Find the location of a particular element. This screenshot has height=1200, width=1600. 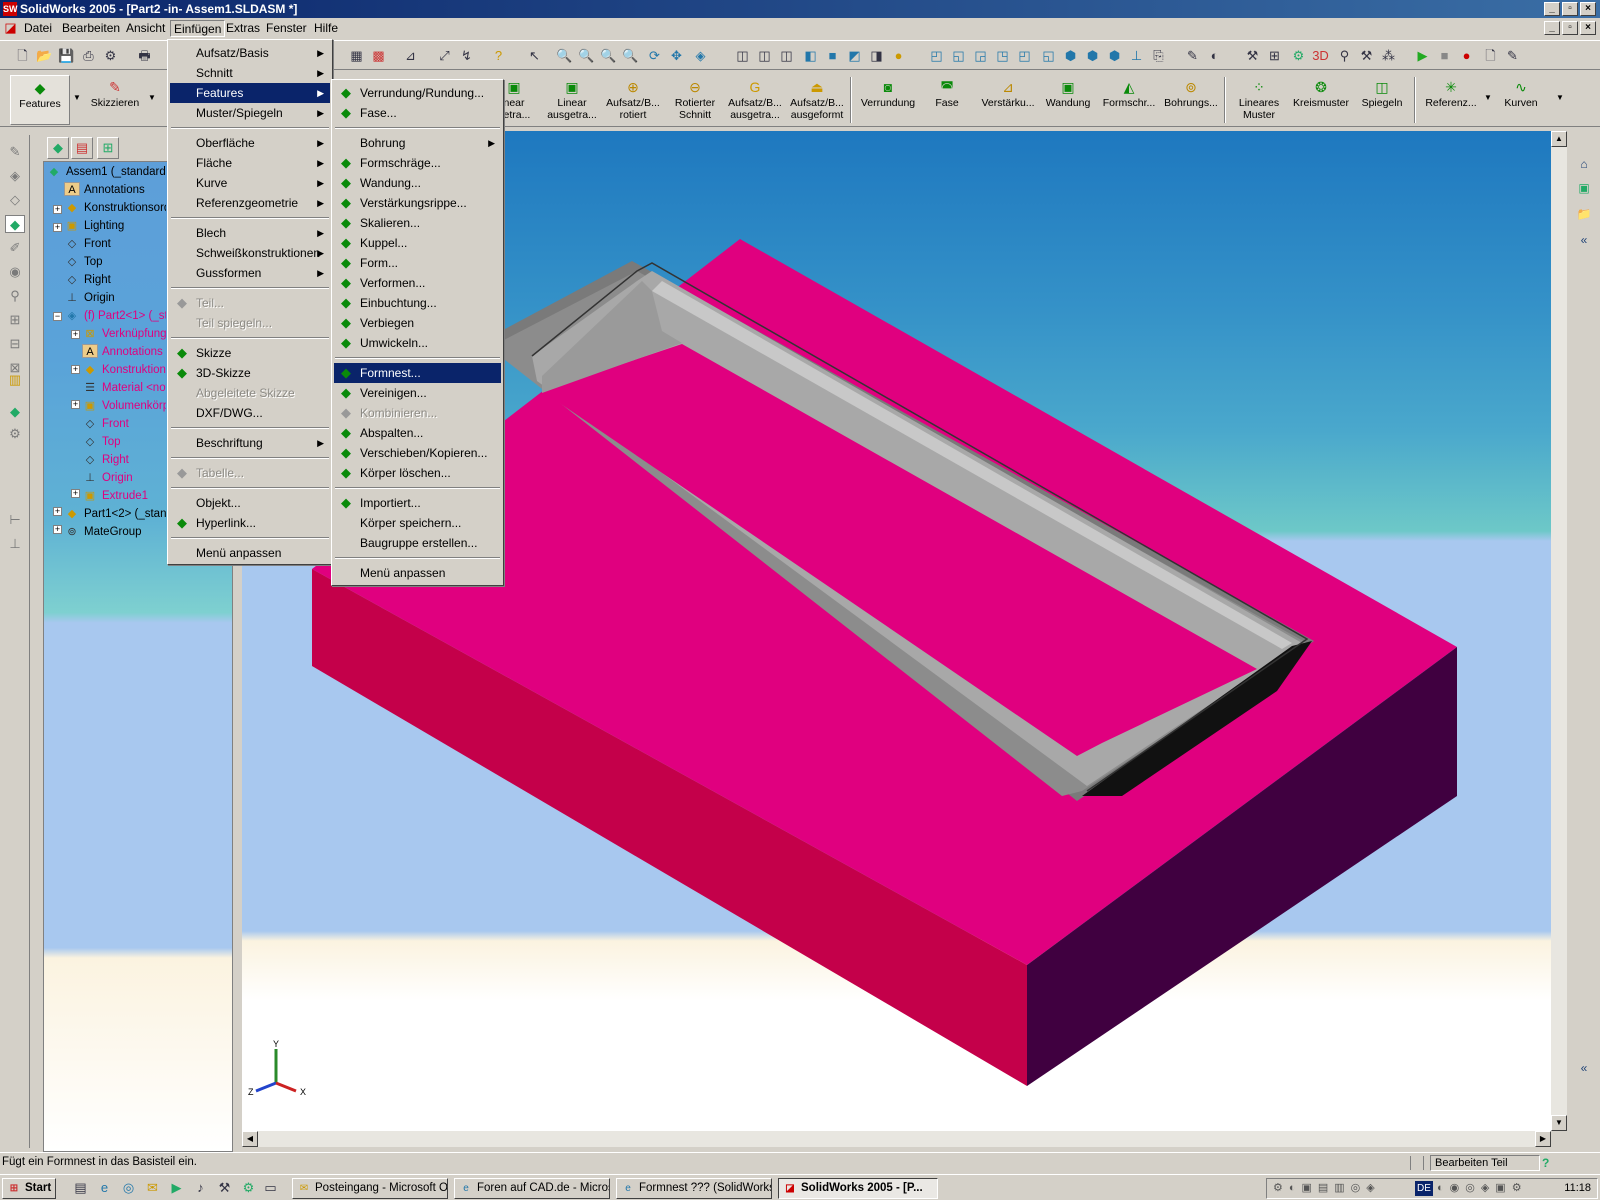

hide-show-icon: ◐ is located at coordinates (1214, 55).